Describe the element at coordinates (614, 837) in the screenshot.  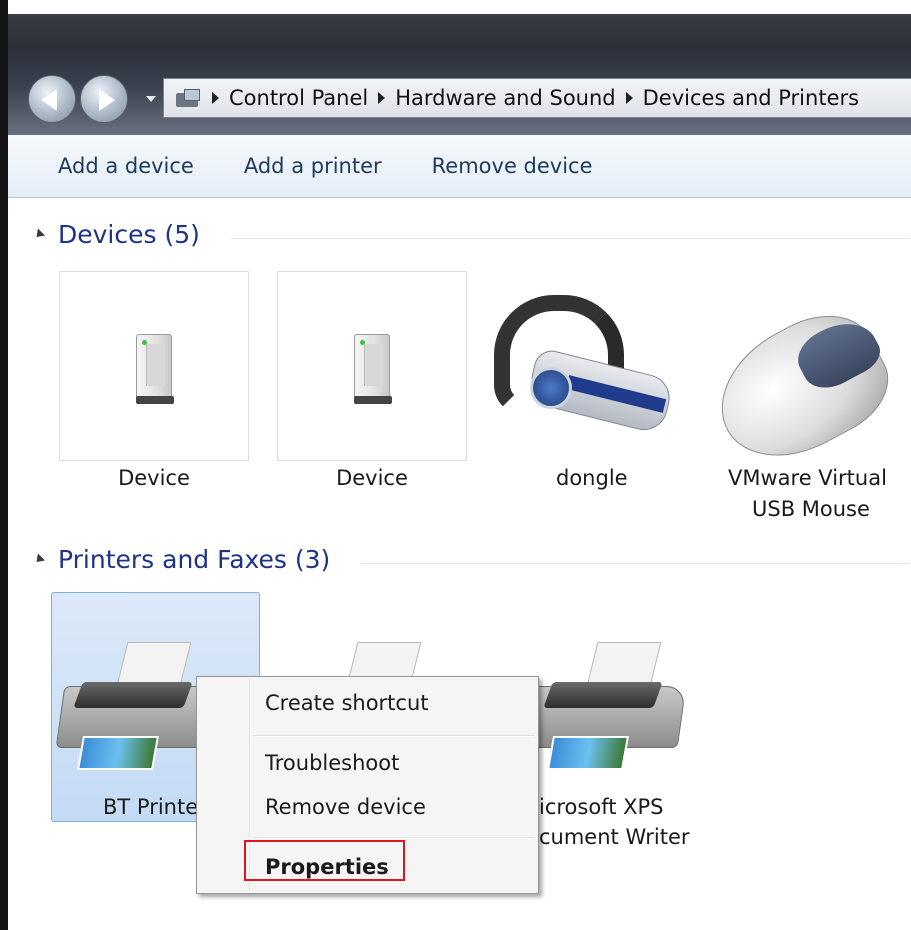
I see `xps-writer-label-line2: cument Writer` at that location.